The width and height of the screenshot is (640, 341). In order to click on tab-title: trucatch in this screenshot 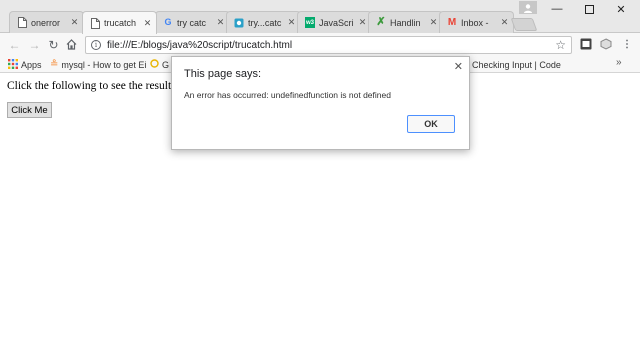, I will do `click(120, 23)`.